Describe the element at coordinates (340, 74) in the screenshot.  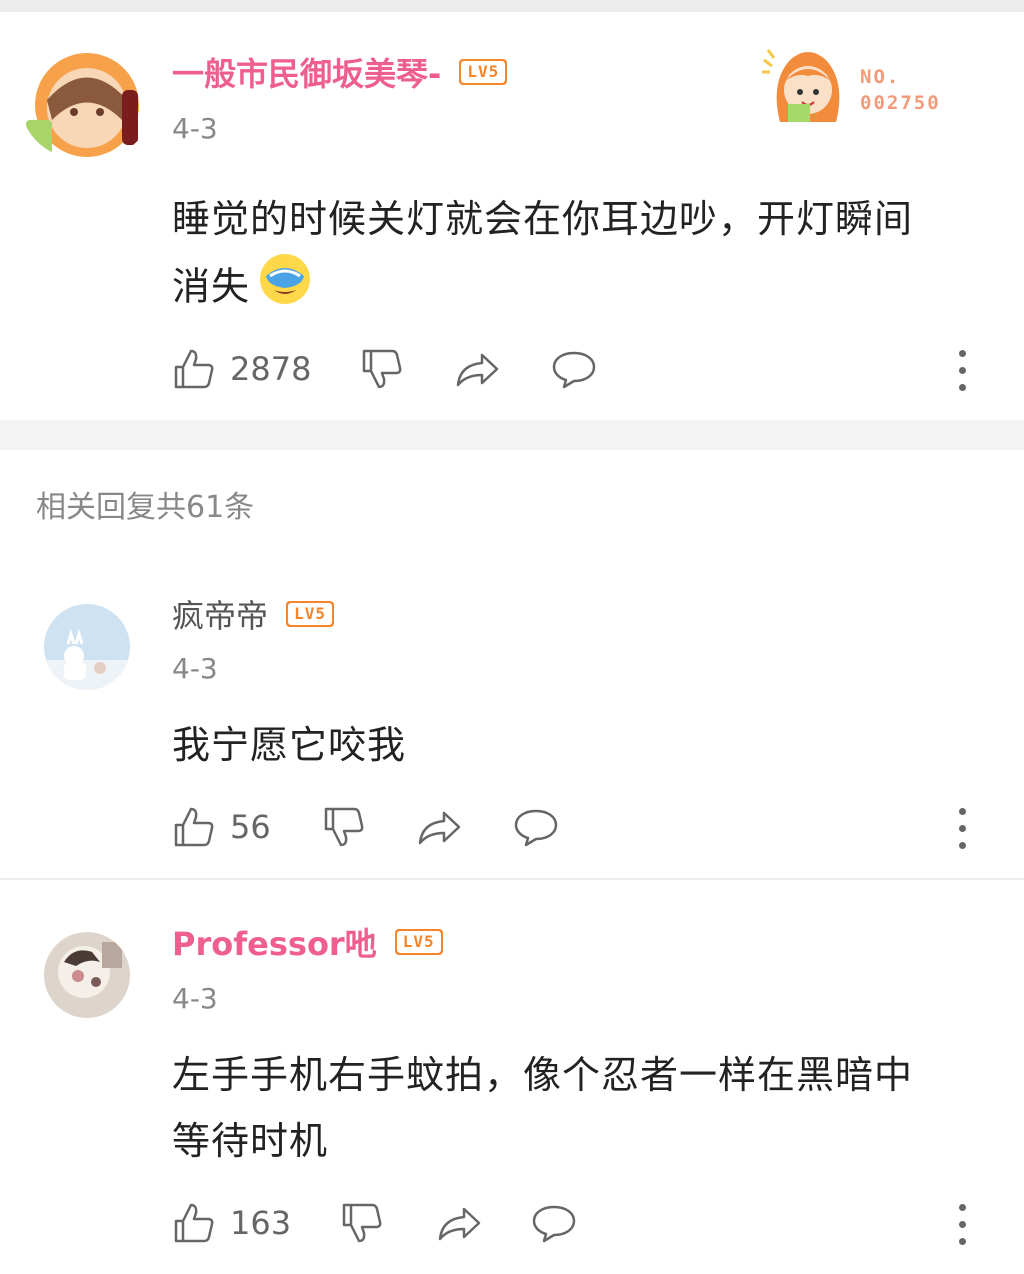
I see `username: 一般市民御坂美琴- LV5` at that location.